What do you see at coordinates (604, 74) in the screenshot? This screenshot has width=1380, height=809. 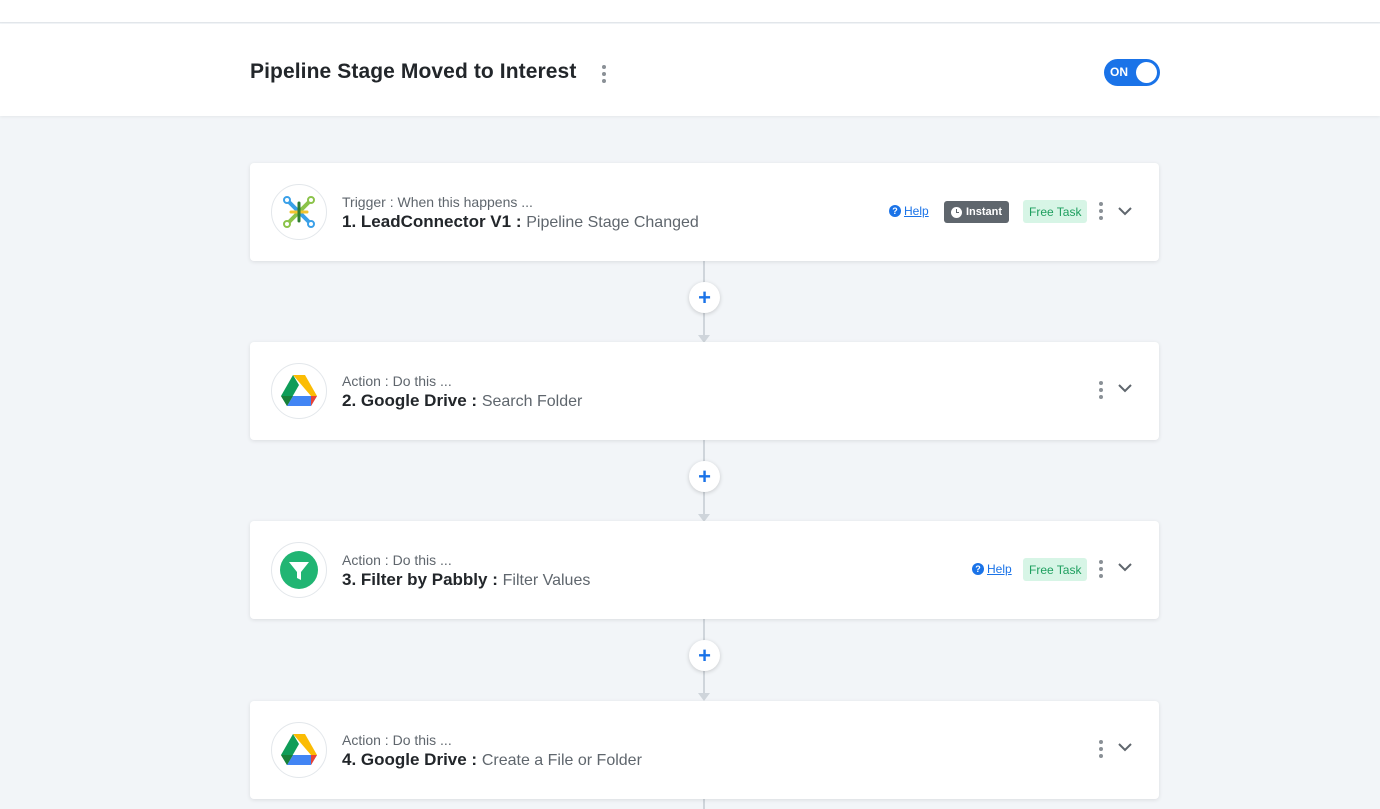 I see `workflow-menu-icon` at bounding box center [604, 74].